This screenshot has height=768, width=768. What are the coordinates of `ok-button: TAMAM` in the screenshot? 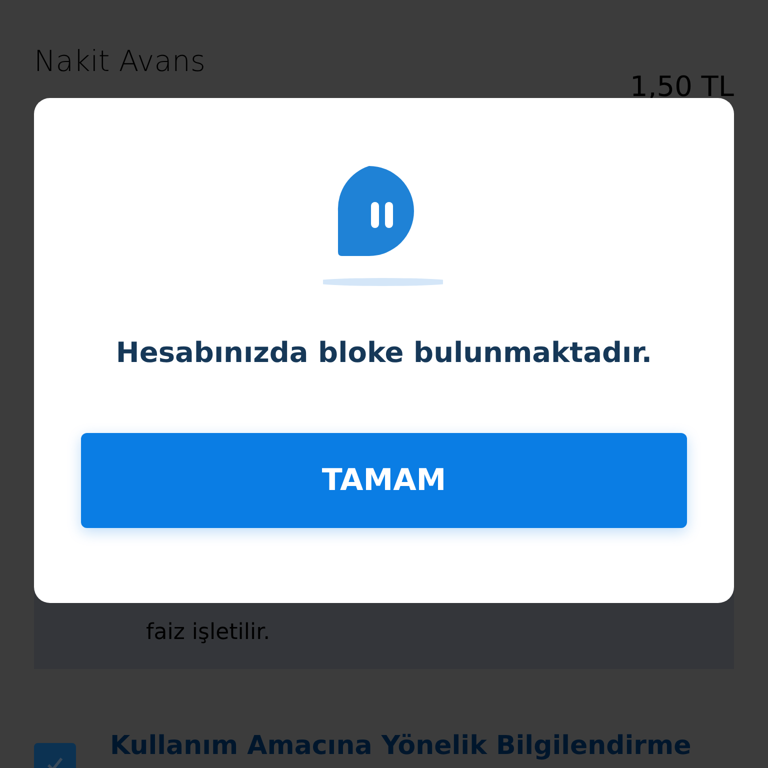 It's located at (384, 480).